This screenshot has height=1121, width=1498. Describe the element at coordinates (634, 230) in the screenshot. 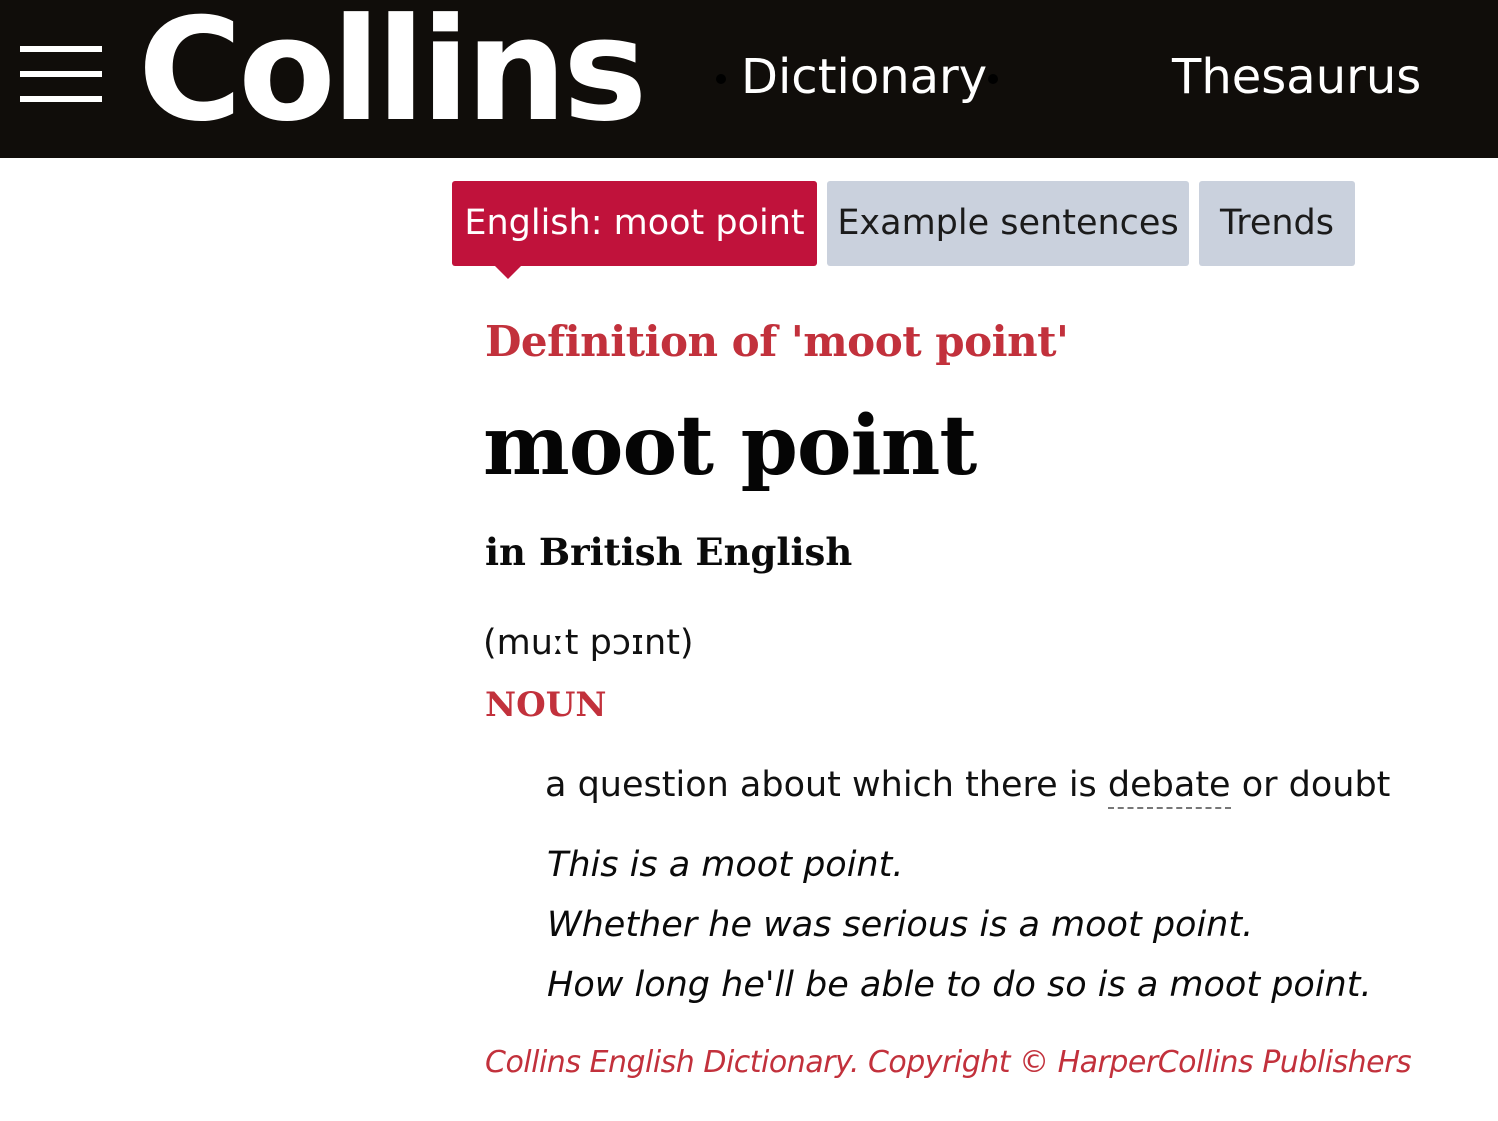

I see `tab-english-definition: English: moot point` at that location.